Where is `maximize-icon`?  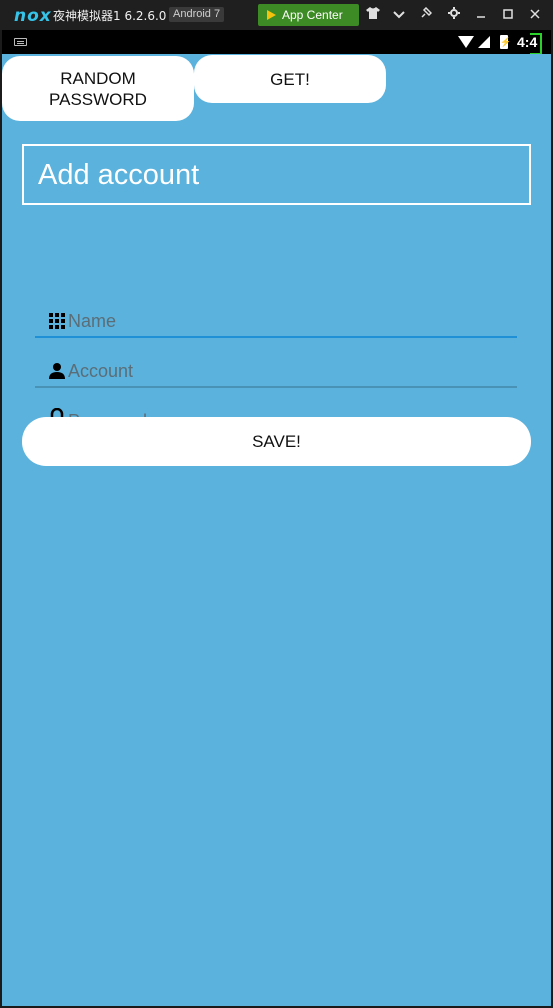 maximize-icon is located at coordinates (508, 15).